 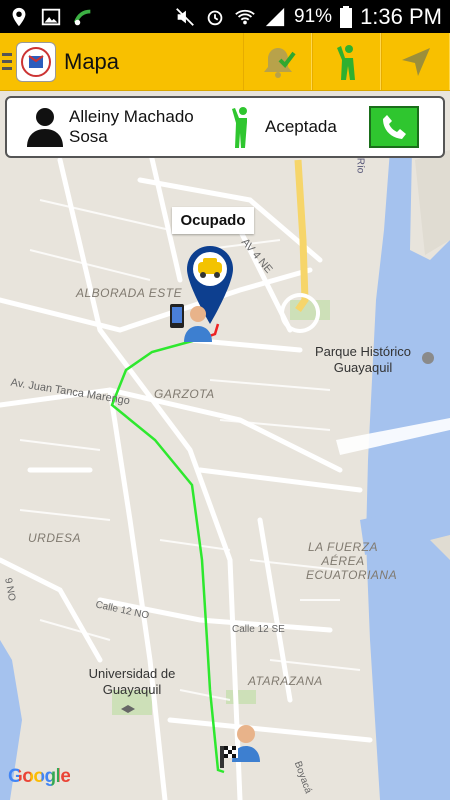 I want to click on call-button, so click(x=394, y=127).